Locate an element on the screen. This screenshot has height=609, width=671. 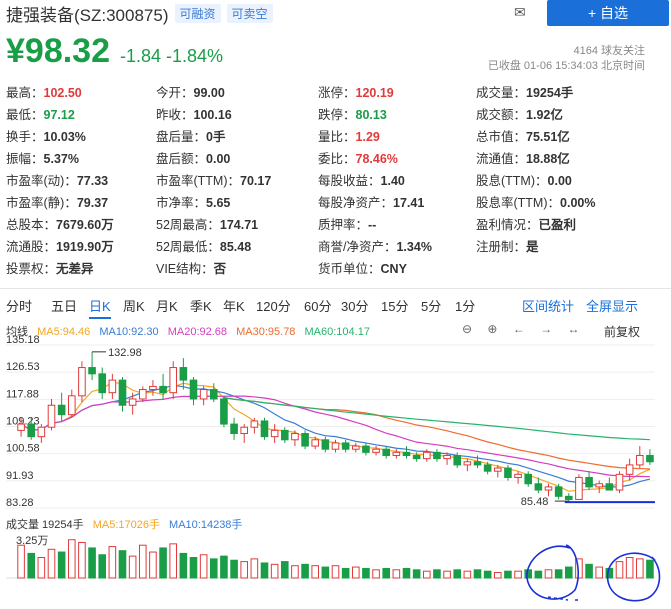
y-tick-label: 117.88 is located at coordinates (22, 394).